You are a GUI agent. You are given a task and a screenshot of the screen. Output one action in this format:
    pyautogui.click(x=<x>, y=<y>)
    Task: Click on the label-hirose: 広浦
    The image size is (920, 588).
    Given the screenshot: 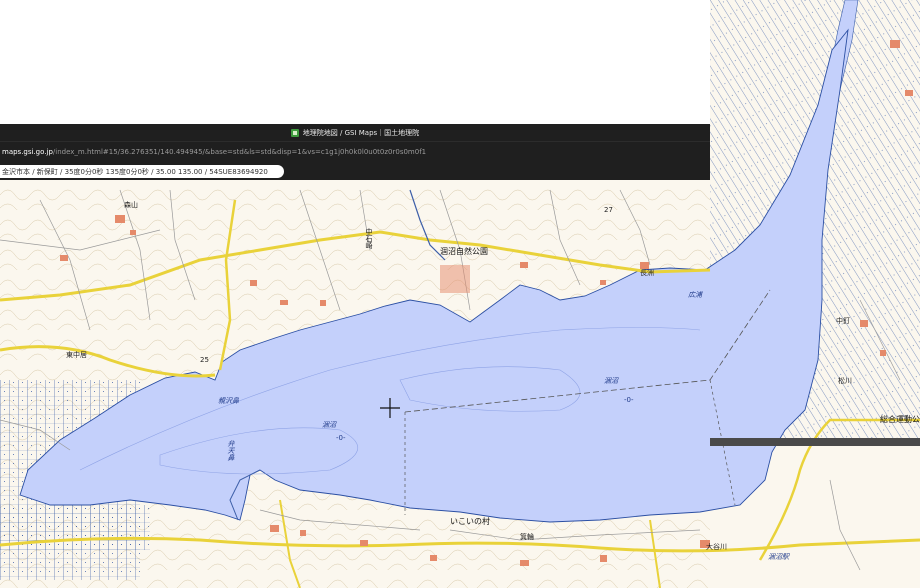 What is the action you would take?
    pyautogui.click(x=695, y=295)
    